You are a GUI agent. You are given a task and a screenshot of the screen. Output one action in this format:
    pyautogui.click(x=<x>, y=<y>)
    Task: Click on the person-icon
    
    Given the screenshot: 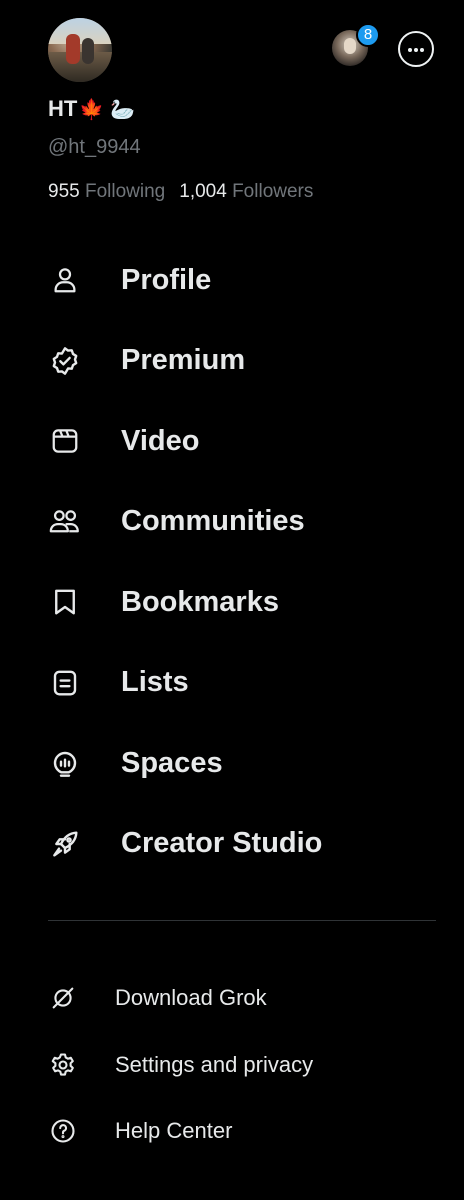 What is the action you would take?
    pyautogui.click(x=65, y=280)
    